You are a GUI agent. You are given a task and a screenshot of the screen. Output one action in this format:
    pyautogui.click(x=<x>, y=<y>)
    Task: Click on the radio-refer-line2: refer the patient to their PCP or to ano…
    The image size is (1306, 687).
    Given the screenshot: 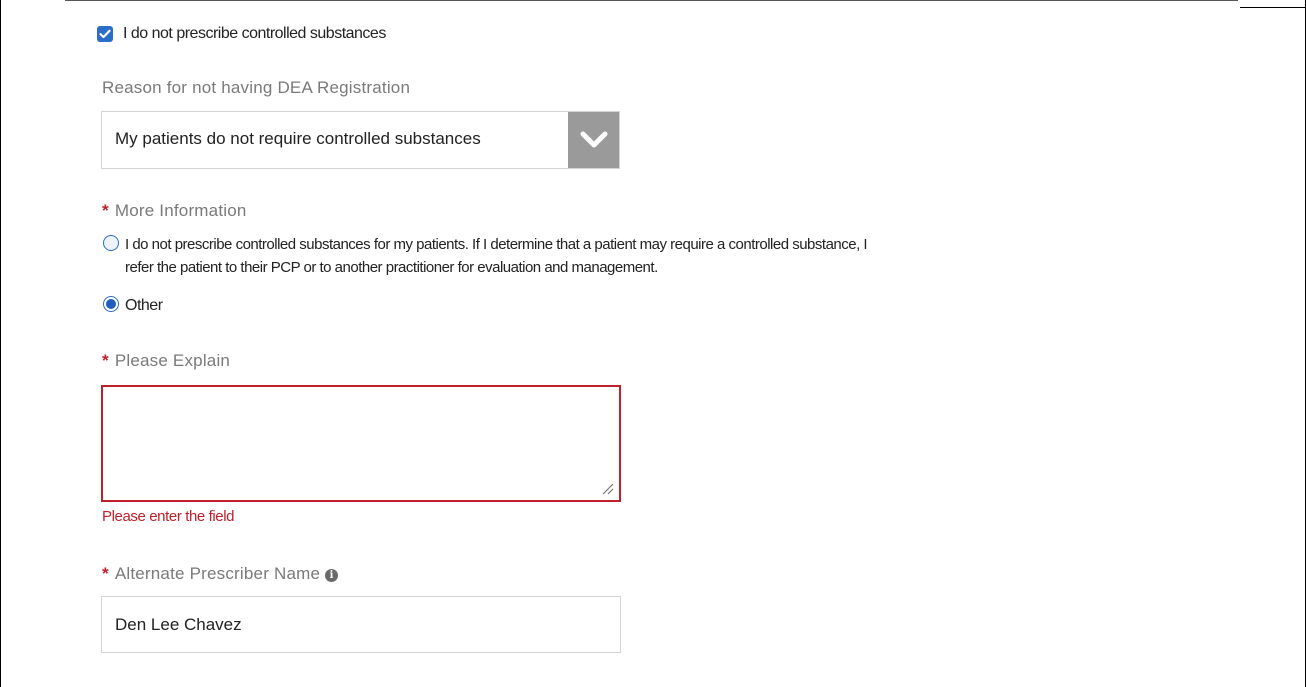 What is the action you would take?
    pyautogui.click(x=391, y=267)
    